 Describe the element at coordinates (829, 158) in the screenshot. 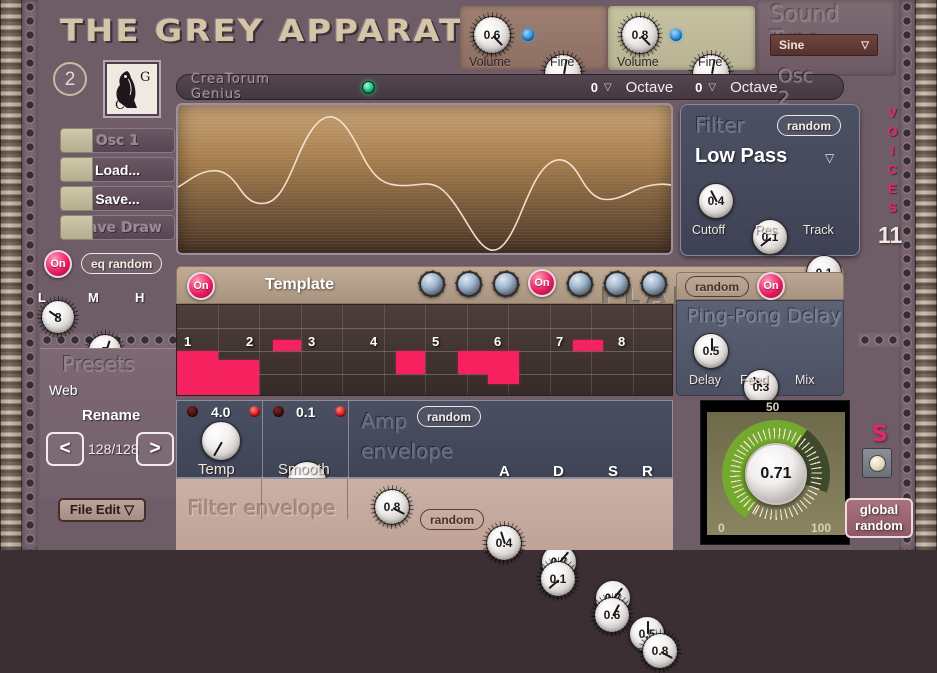

I see `filter-type-chevron-down-icon: ▽` at that location.